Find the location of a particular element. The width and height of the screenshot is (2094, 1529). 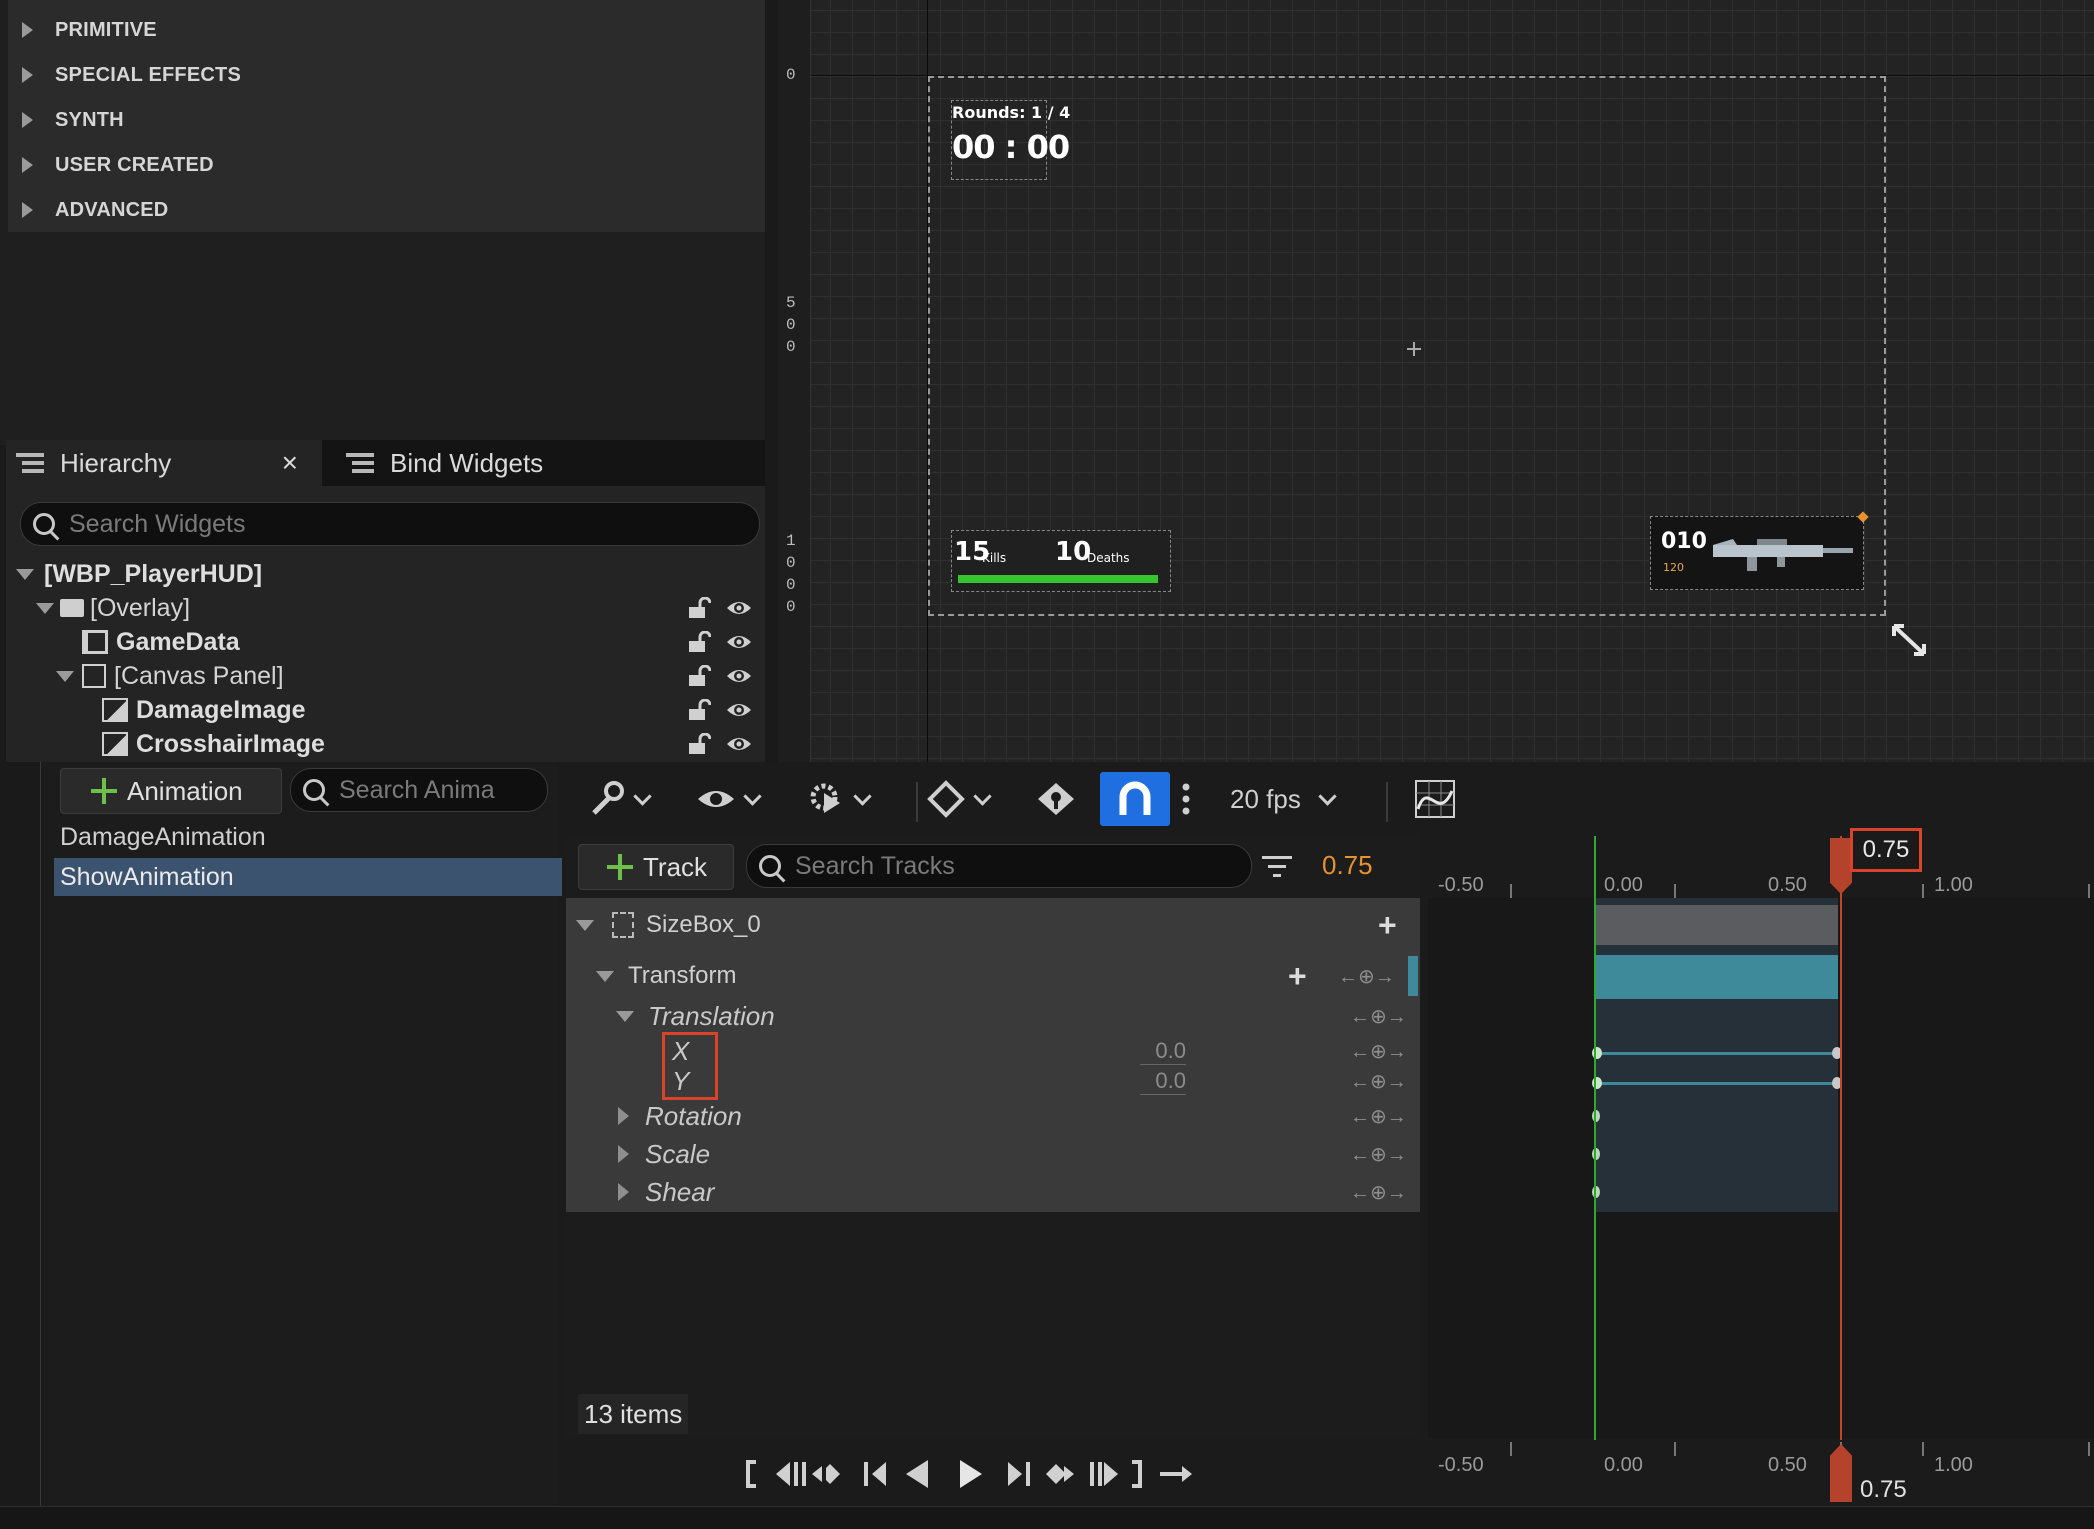

sizebox-section-bar is located at coordinates (1717, 925).